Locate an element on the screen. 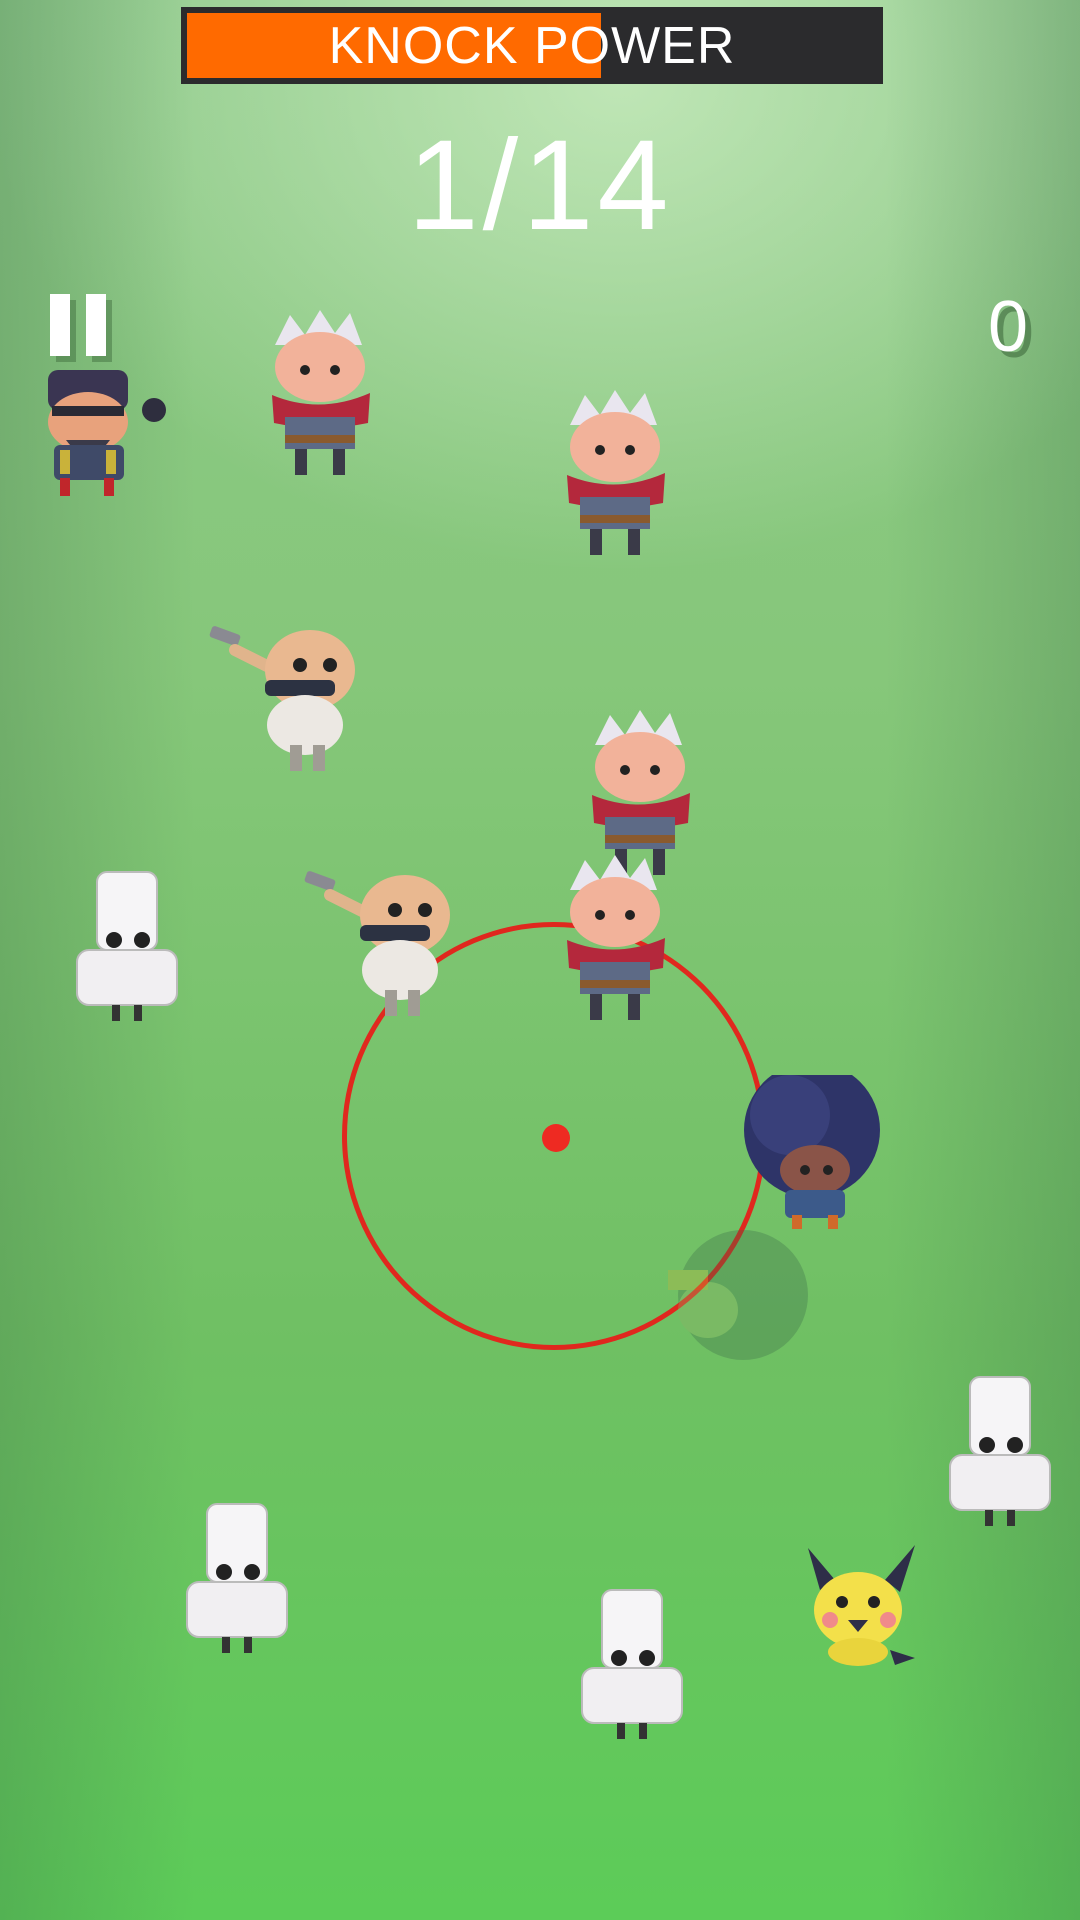 The height and width of the screenshot is (1920, 1080). pirate-bomber-enemy is located at coordinates (101, 425).